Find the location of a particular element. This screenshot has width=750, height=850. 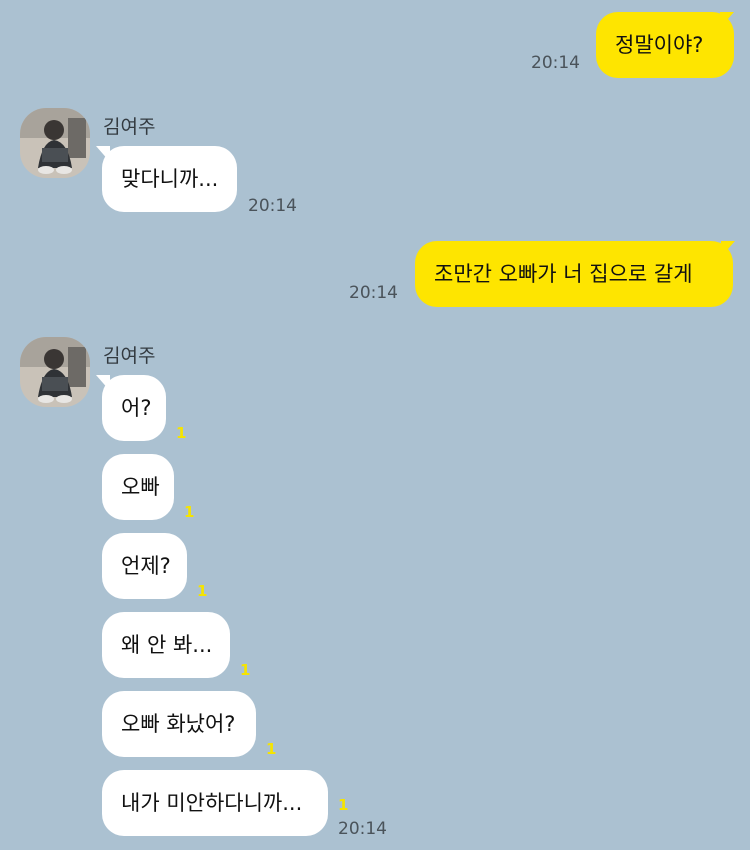

their-message-bubble: 어? is located at coordinates (134, 408).